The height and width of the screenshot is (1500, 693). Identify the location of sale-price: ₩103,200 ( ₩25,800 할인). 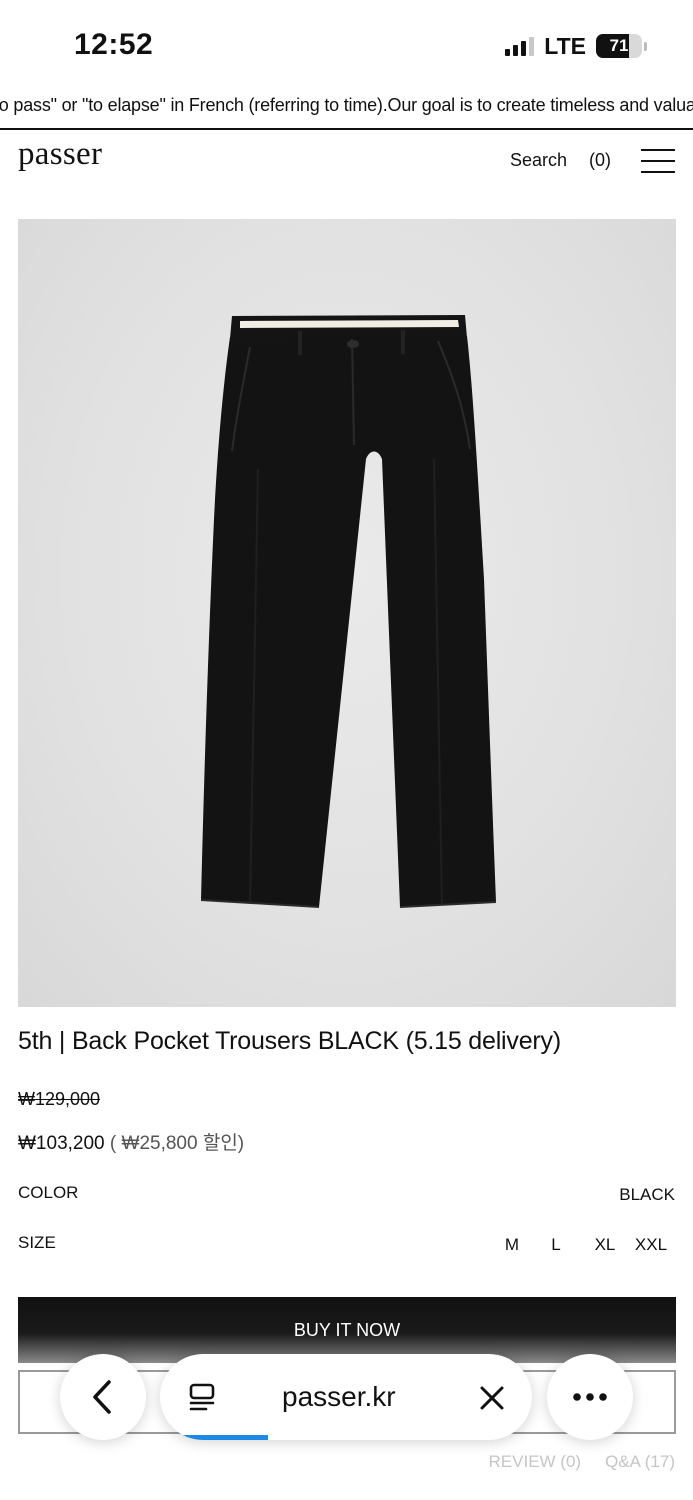
(131, 1141).